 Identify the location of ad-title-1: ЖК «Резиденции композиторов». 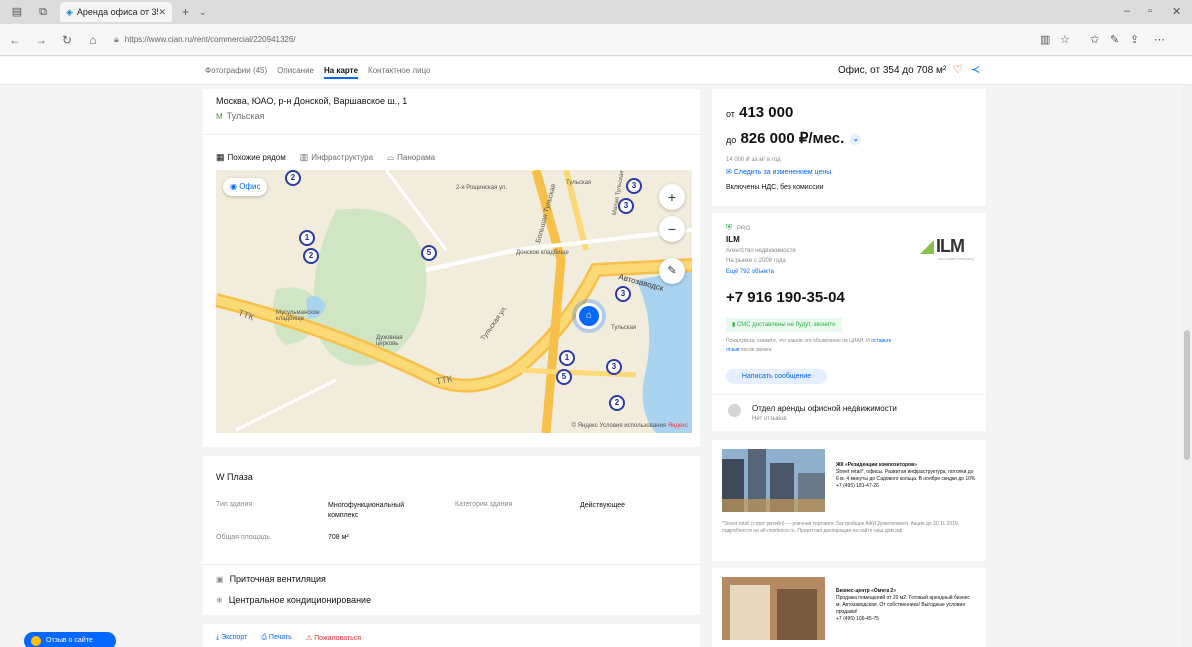
(876, 465).